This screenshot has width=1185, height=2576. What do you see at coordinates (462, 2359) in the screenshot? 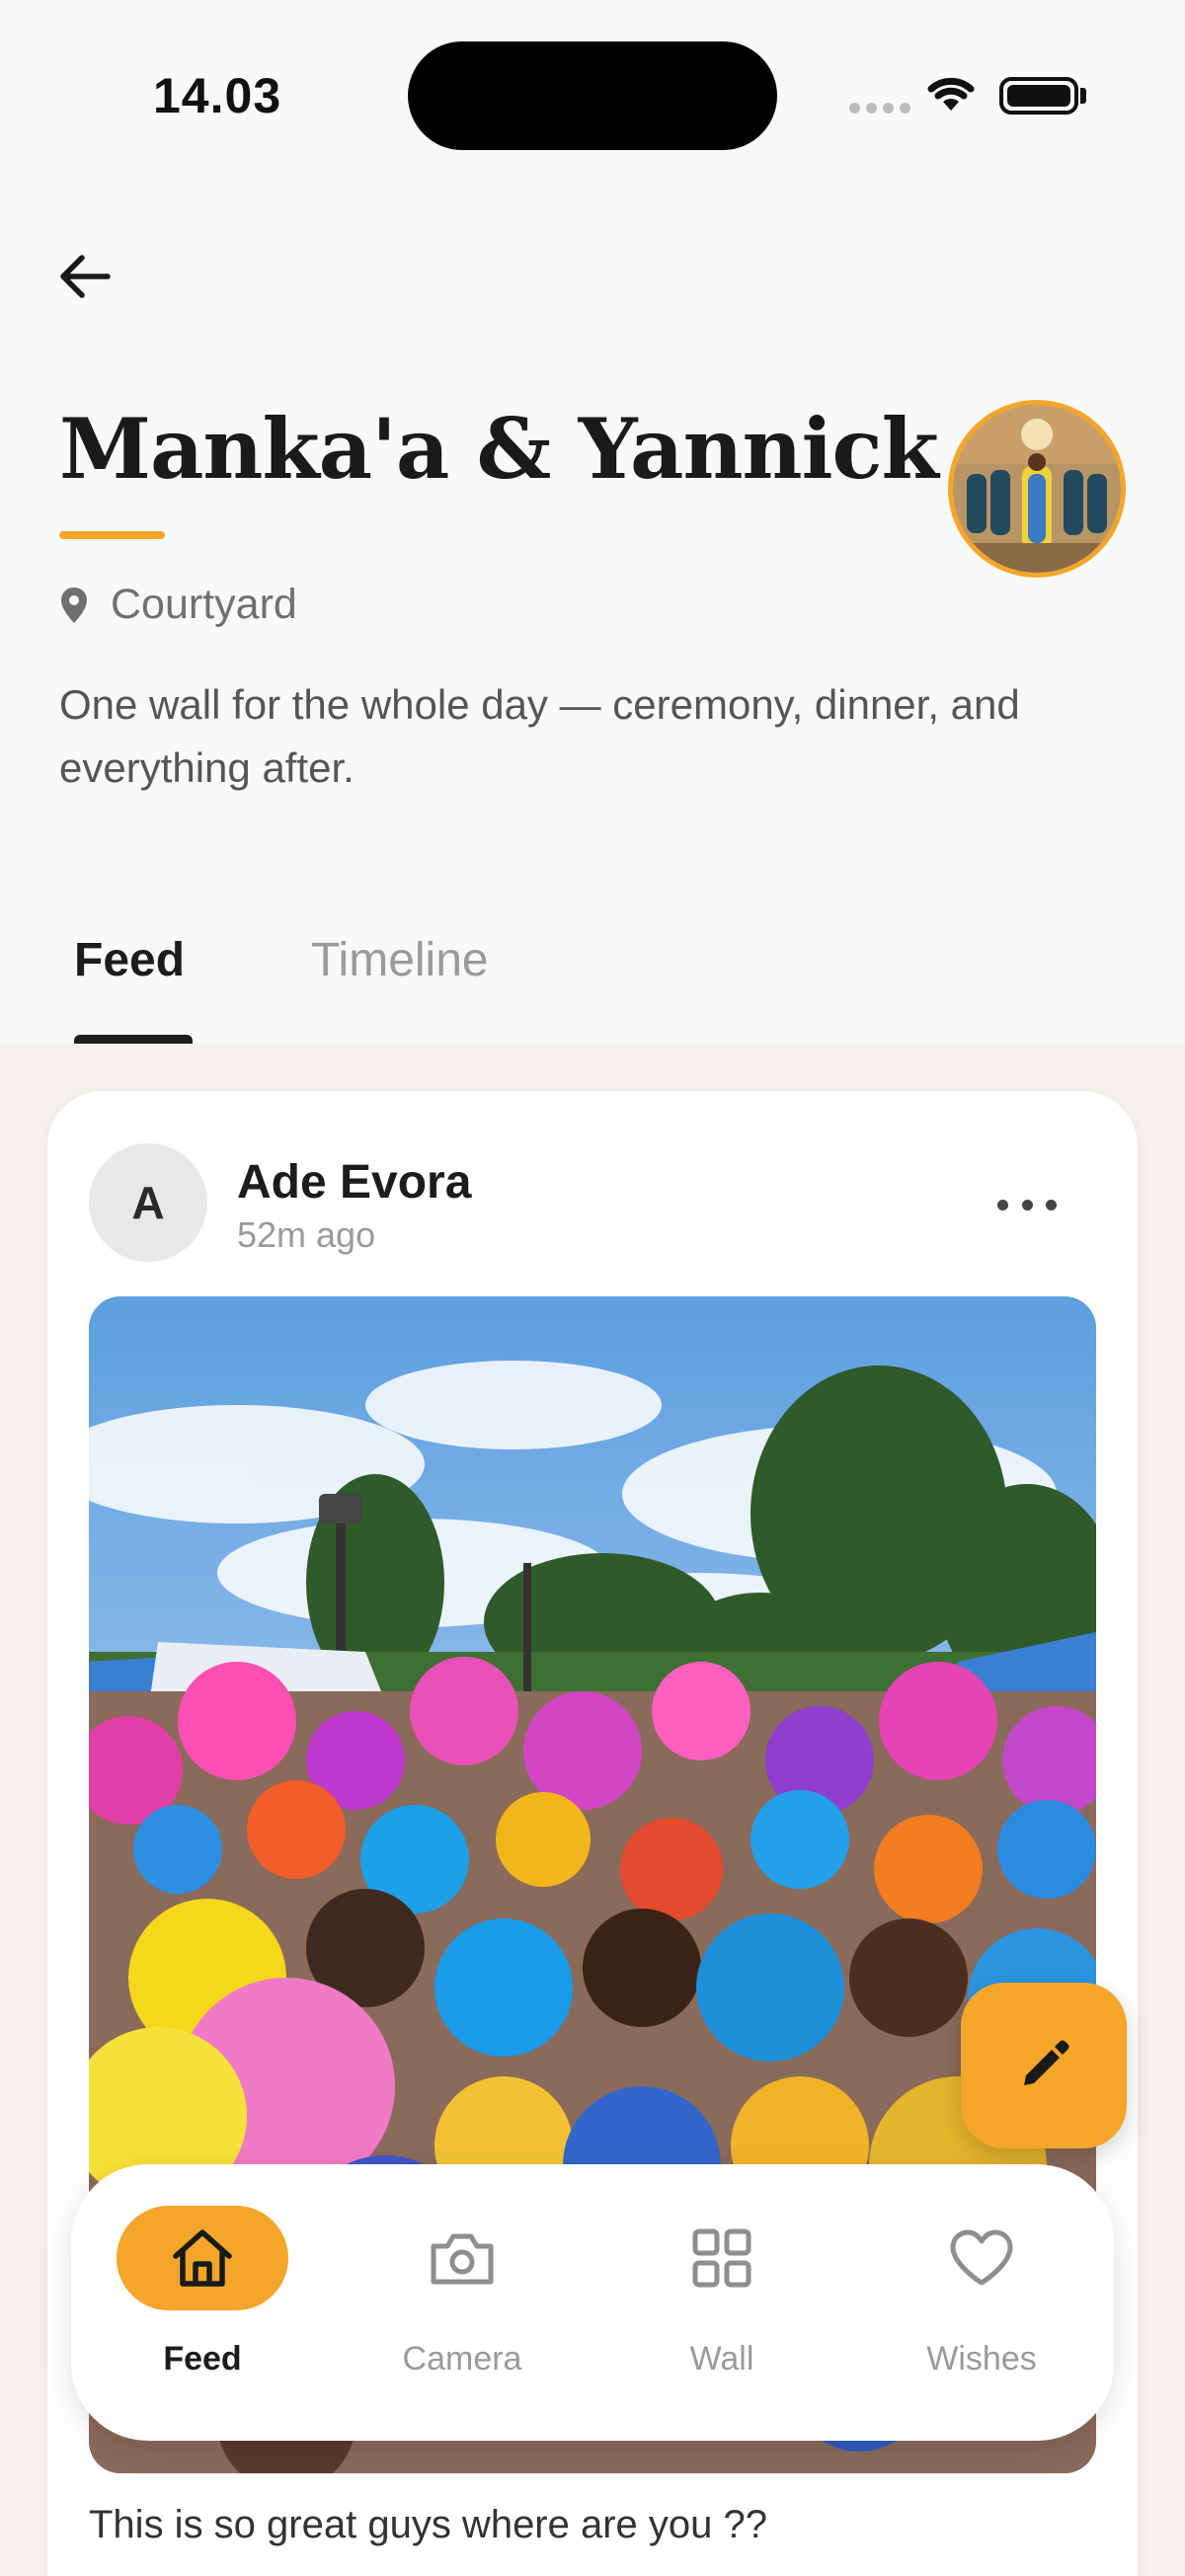
I see `nav-label-camera: Camera` at bounding box center [462, 2359].